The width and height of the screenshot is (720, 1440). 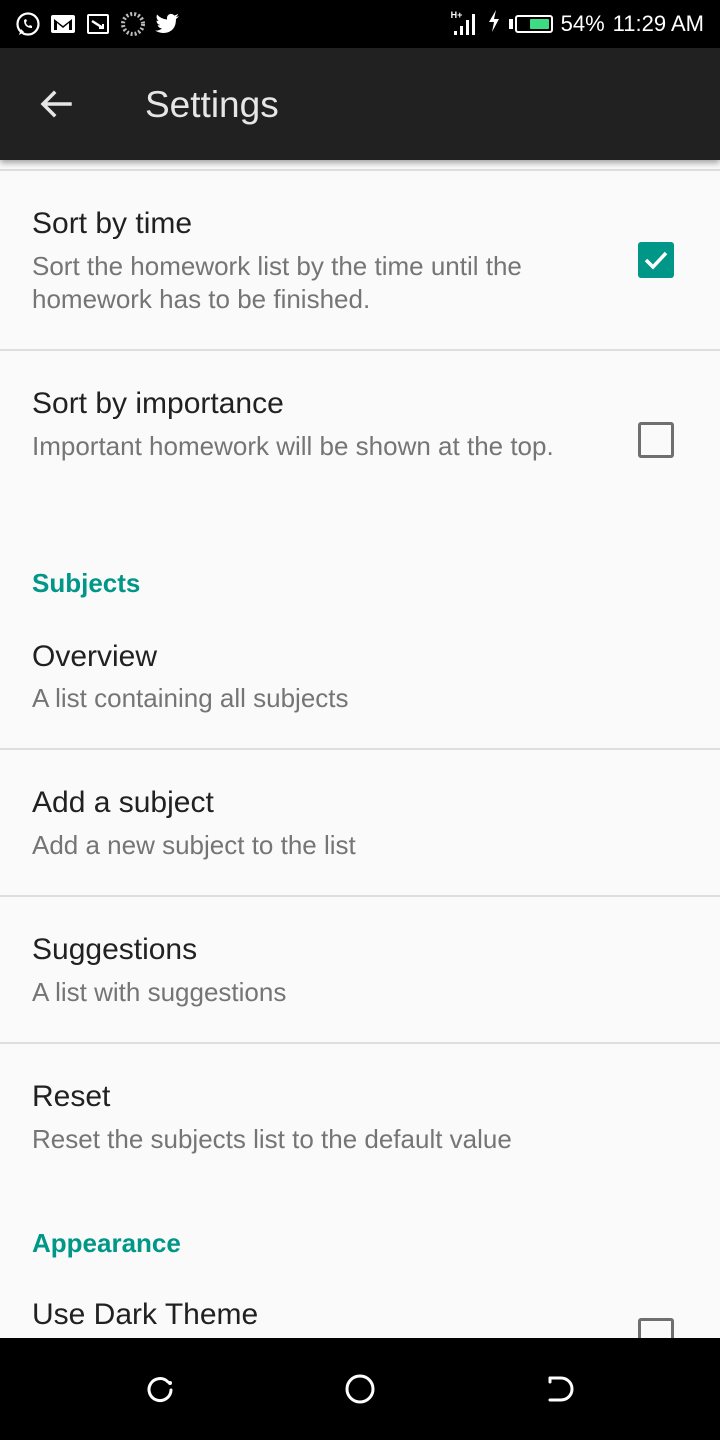 What do you see at coordinates (115, 949) in the screenshot?
I see `pref-title: Suggestions` at bounding box center [115, 949].